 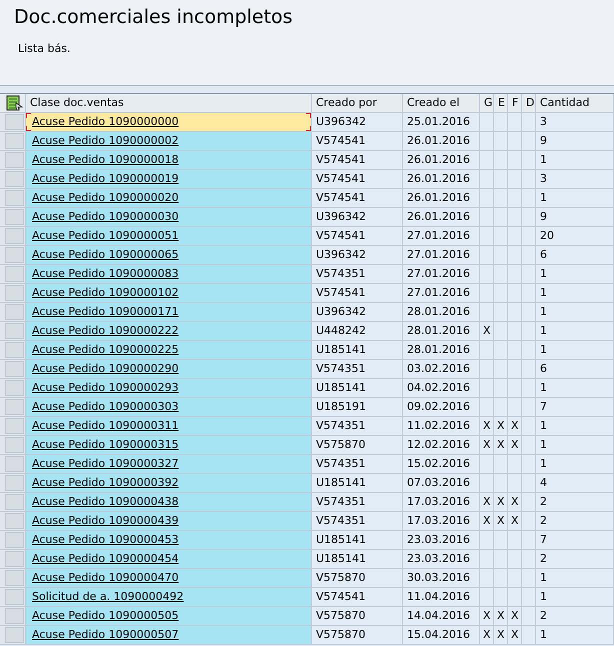 What do you see at coordinates (575, 122) in the screenshot?
I see `table-cell: 3` at bounding box center [575, 122].